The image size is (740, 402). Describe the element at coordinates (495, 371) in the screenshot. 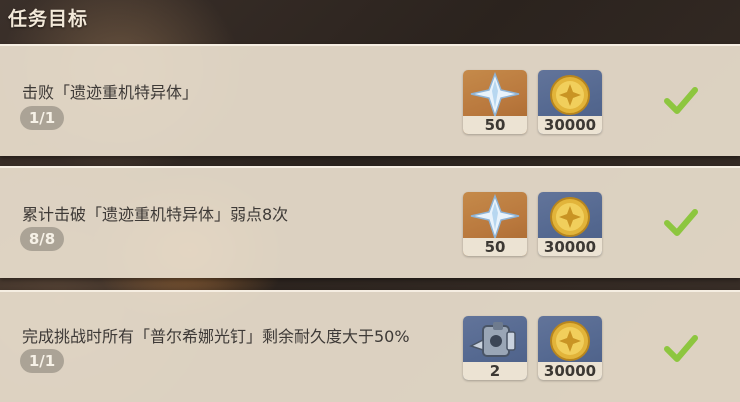

I see `reward-count: 2` at that location.